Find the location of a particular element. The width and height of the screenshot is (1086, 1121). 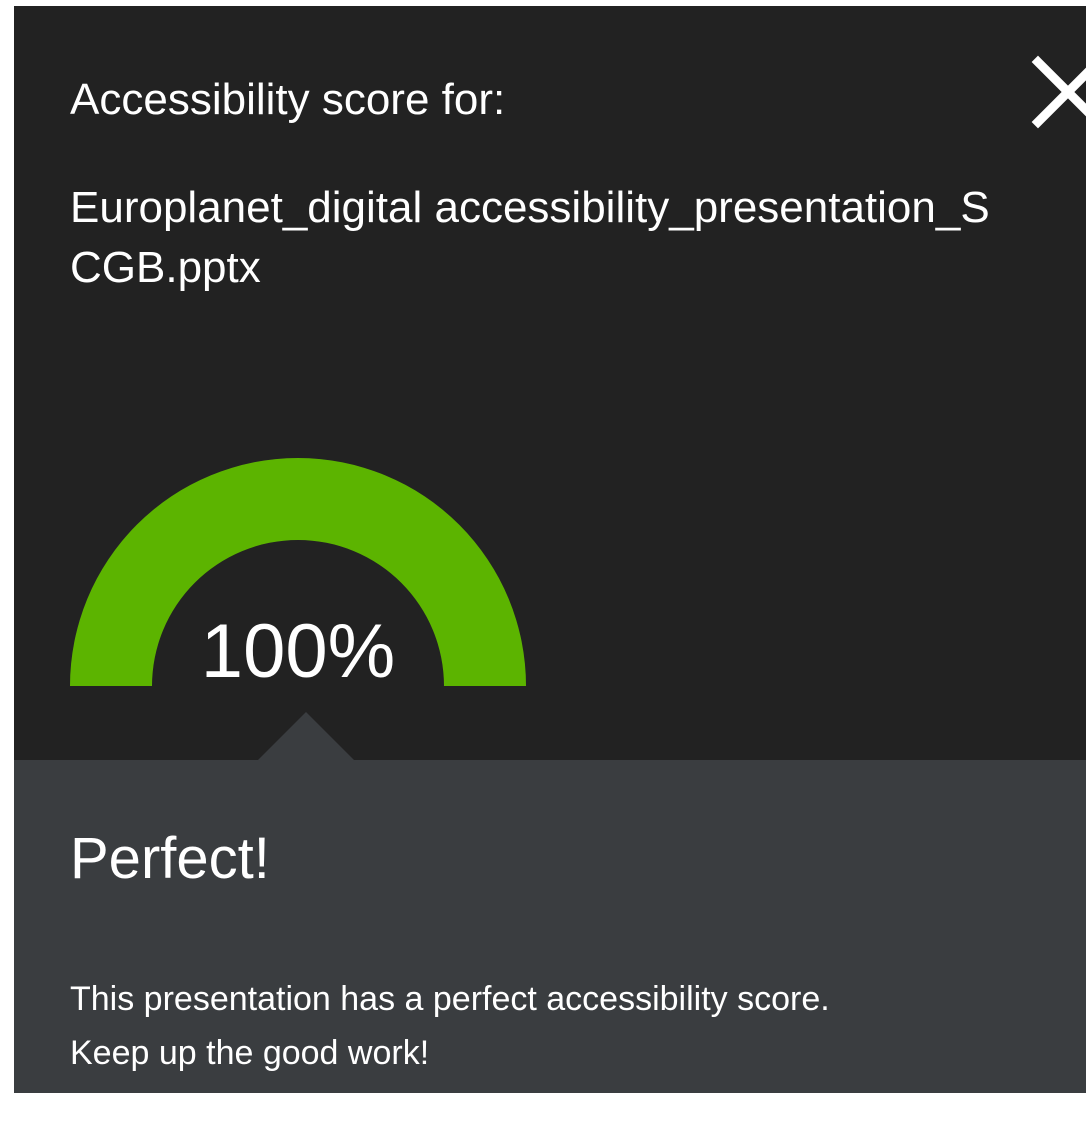

result-verdict: Perfect! is located at coordinates (170, 858).